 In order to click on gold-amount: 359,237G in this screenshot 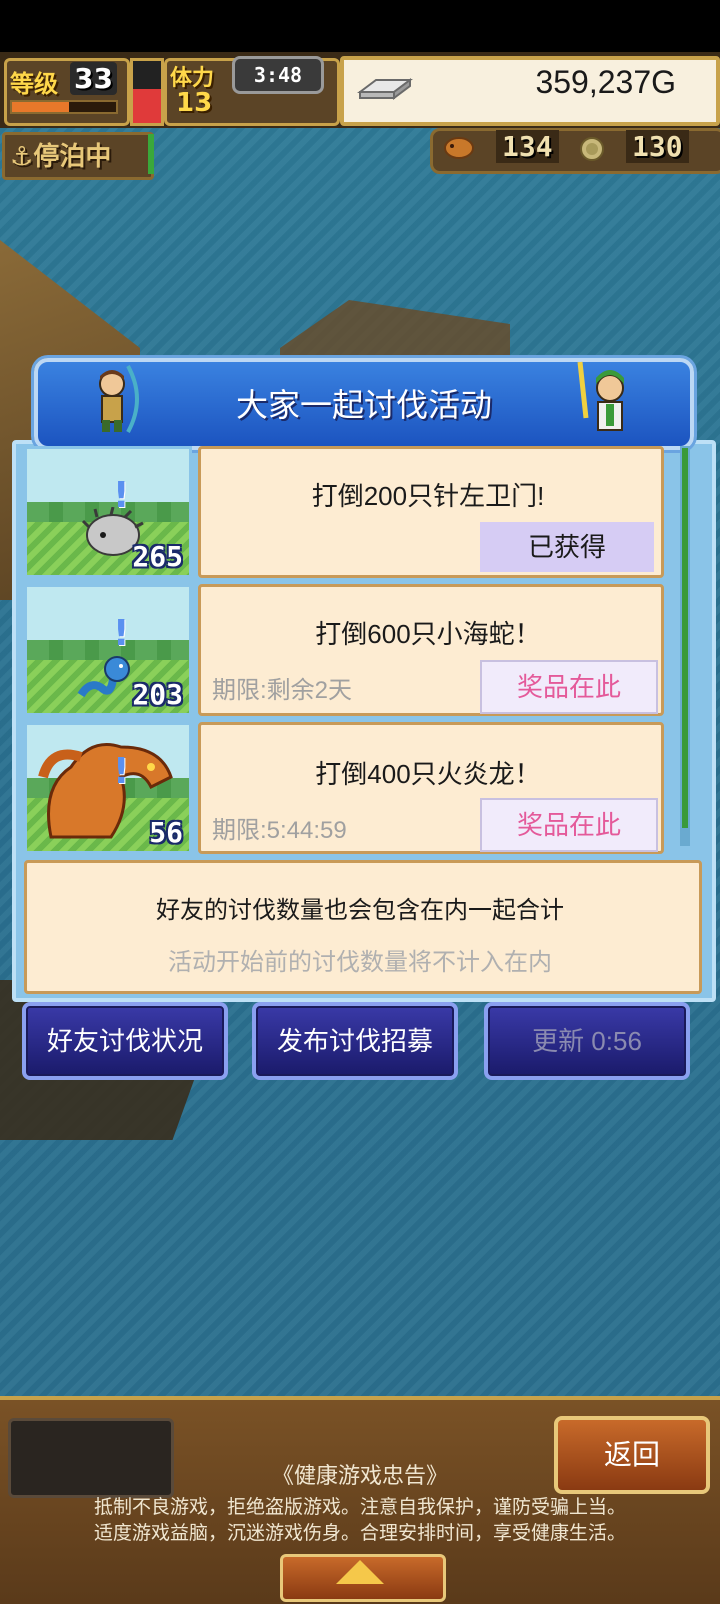, I will do `click(605, 82)`.